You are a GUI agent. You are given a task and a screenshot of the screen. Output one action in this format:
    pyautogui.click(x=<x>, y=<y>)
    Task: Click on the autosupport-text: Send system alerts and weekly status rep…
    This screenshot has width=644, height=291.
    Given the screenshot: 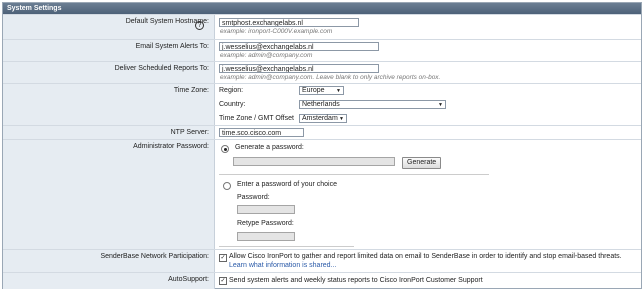 What is the action you would take?
    pyautogui.click(x=356, y=280)
    